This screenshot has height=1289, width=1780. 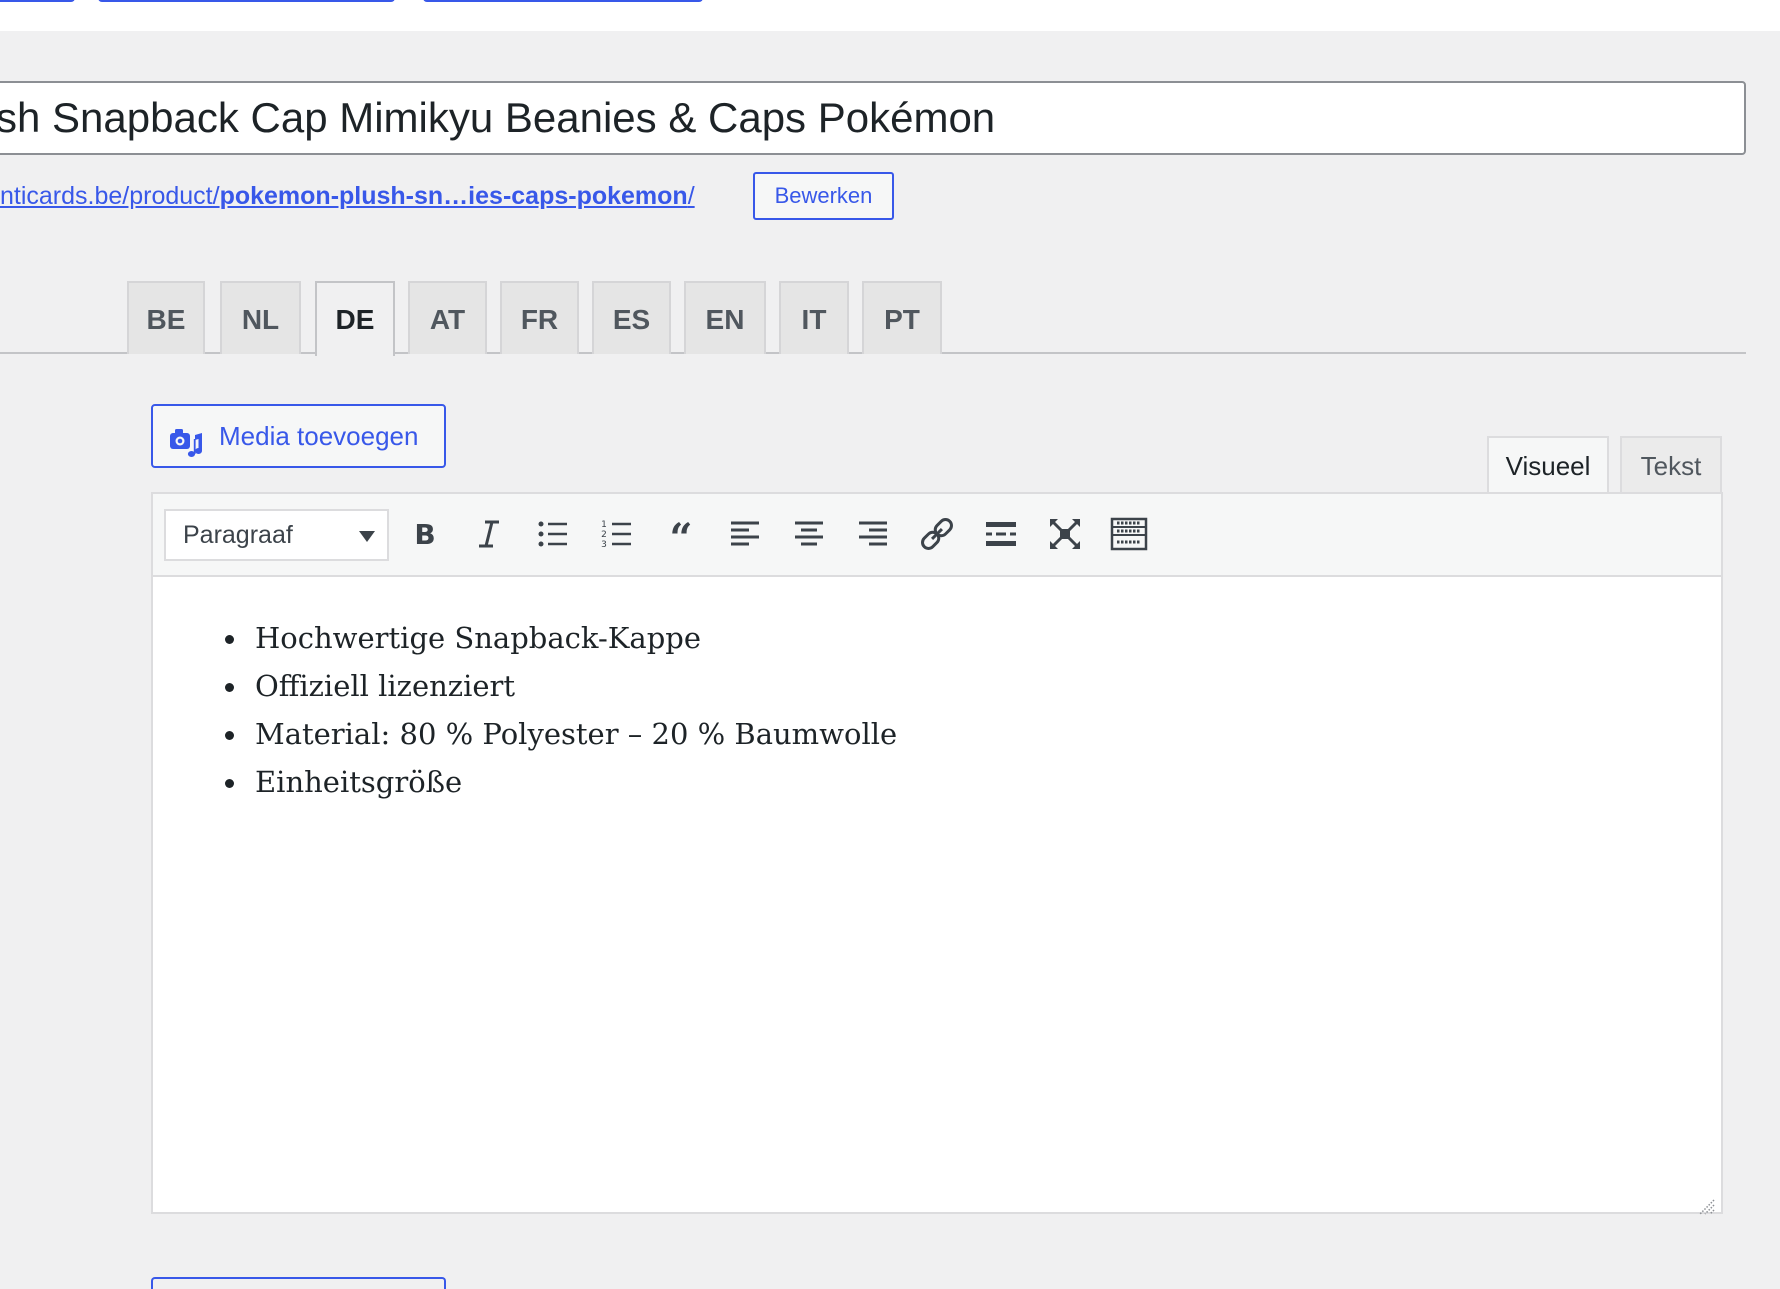 What do you see at coordinates (561, 686) in the screenshot?
I see `list-item: Offiziell lizenziert` at bounding box center [561, 686].